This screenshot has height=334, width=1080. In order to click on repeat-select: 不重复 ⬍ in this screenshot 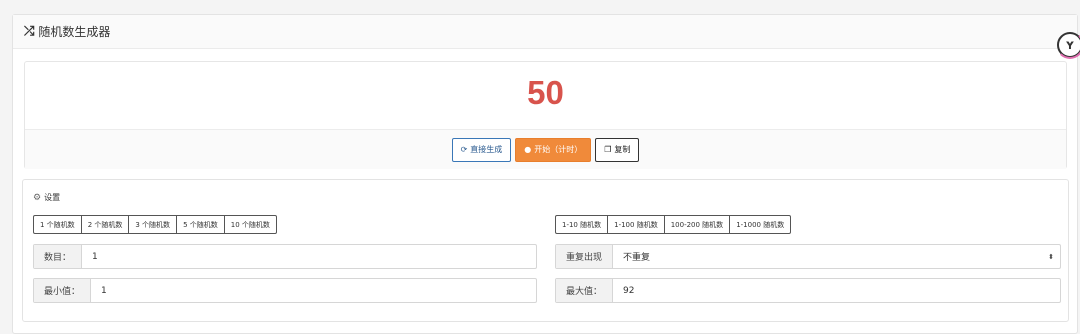, I will do `click(836, 256)`.